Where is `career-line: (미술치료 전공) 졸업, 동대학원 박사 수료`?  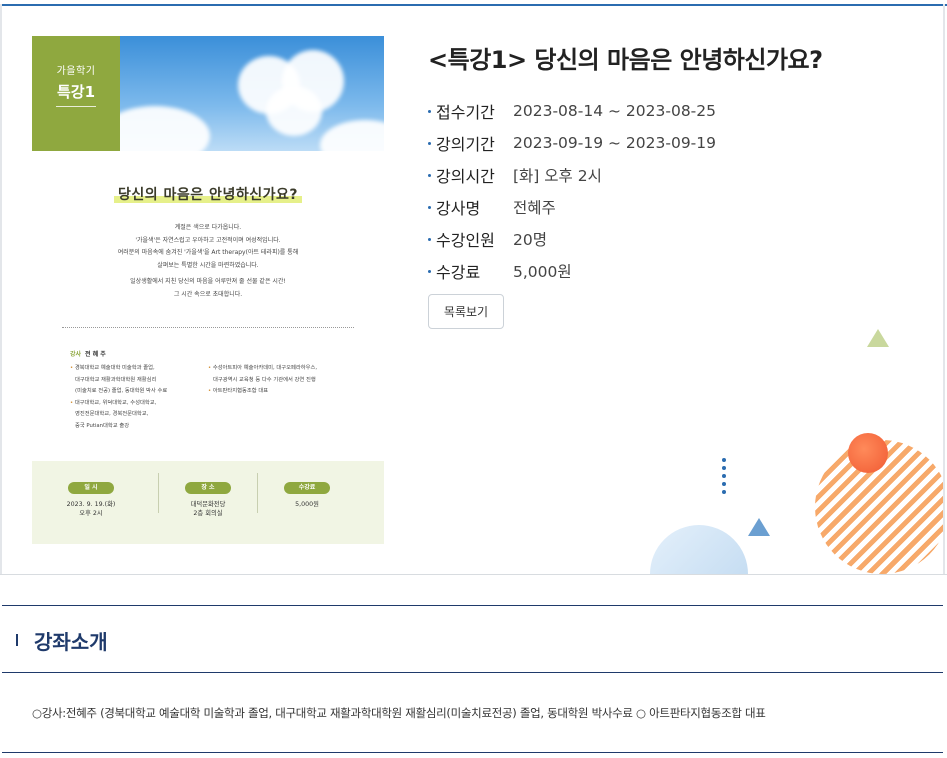 career-line: (미술치료 전공) 졸업, 동대학원 박사 수료 is located at coordinates (121, 391).